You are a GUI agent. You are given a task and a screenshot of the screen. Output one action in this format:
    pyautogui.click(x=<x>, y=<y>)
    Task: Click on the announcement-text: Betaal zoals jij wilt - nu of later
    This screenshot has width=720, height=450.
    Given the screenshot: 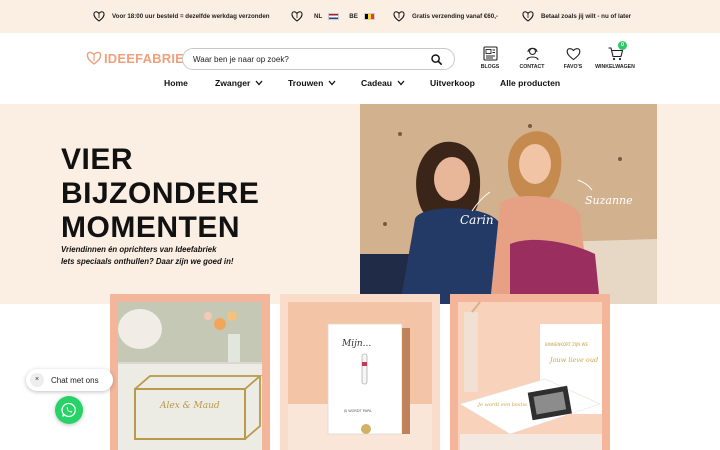 What is the action you would take?
    pyautogui.click(x=586, y=16)
    